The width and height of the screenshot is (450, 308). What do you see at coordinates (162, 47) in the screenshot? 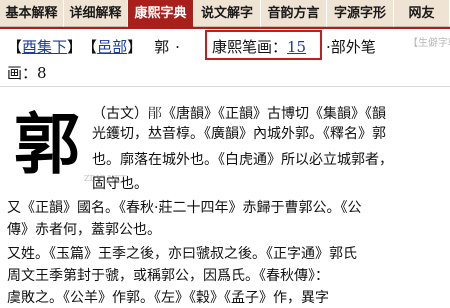
I see `header-char: 郭` at bounding box center [162, 47].